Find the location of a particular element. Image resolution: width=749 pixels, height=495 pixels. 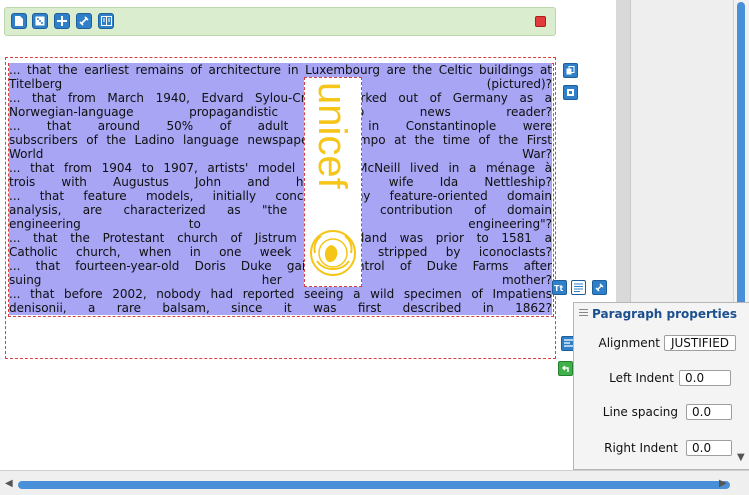

paragraph-icon is located at coordinates (578, 287).